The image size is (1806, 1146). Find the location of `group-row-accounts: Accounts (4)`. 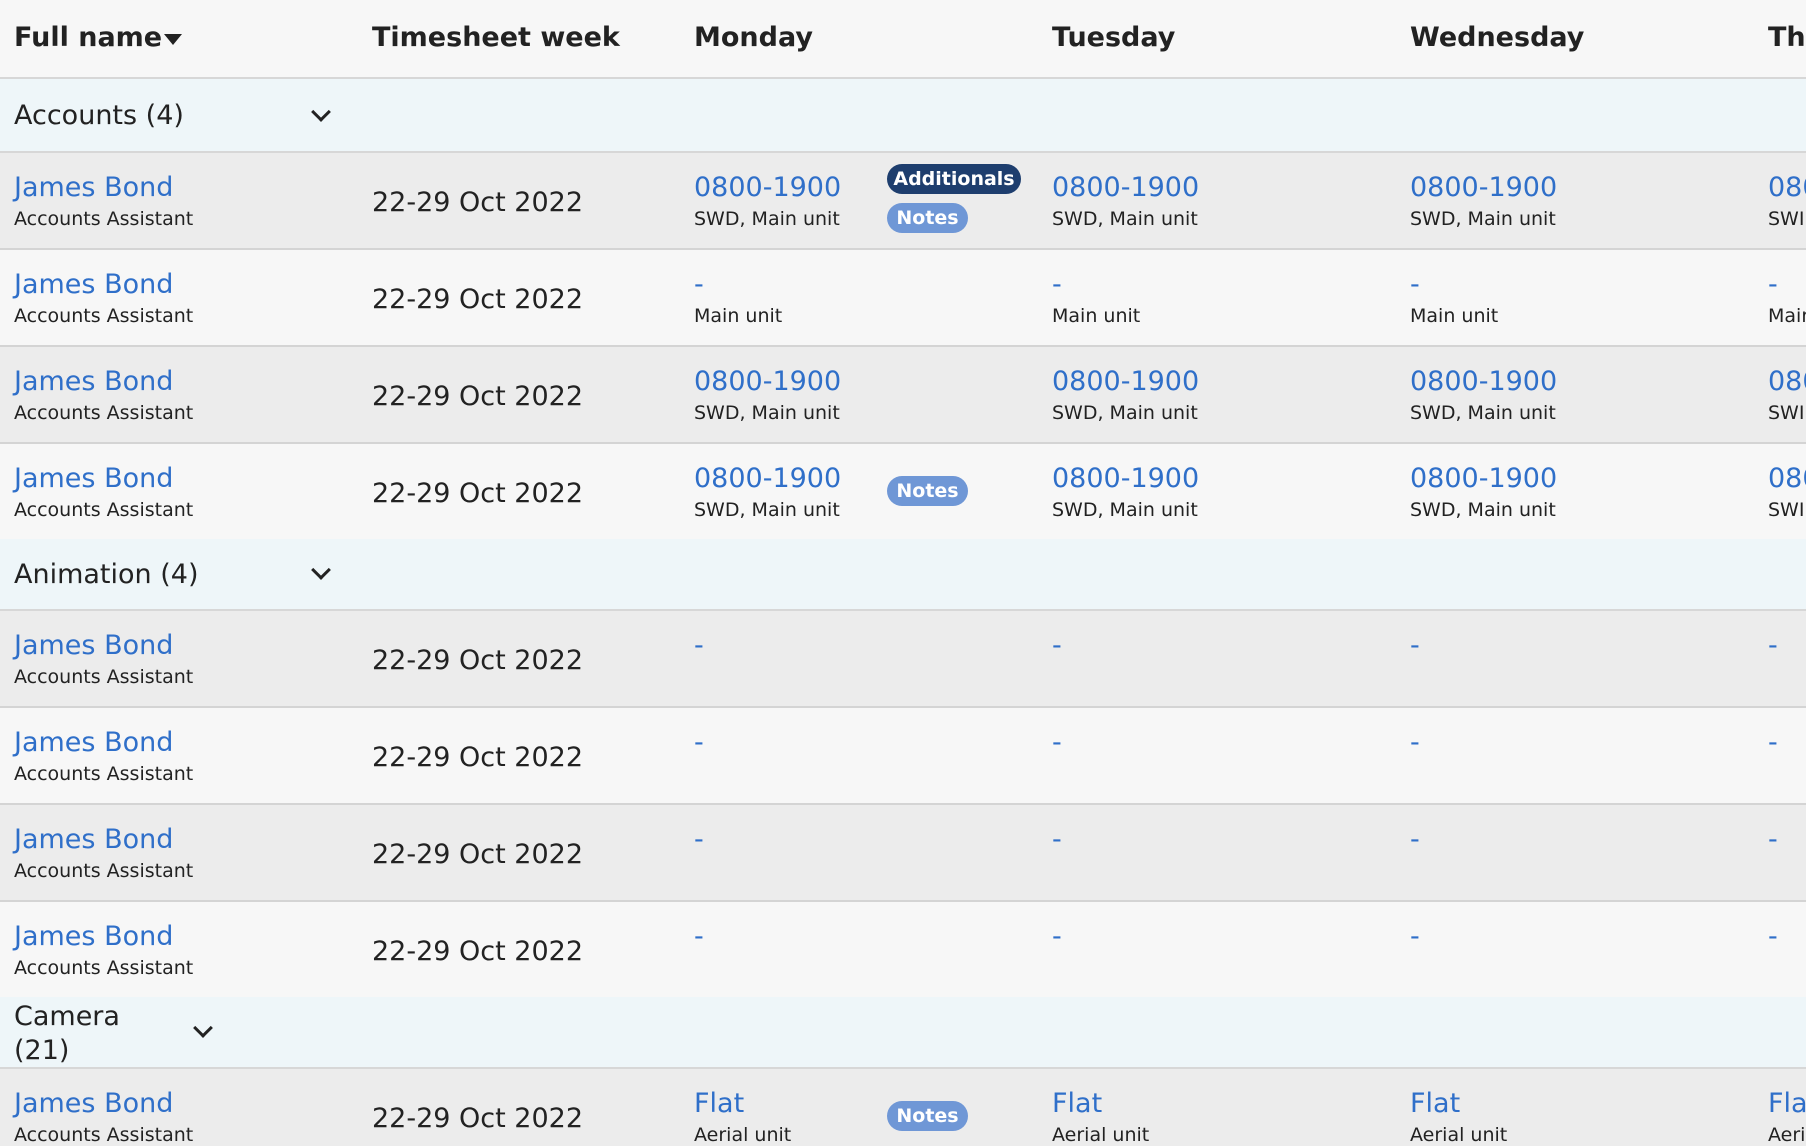

group-row-accounts: Accounts (4) is located at coordinates (903, 116).